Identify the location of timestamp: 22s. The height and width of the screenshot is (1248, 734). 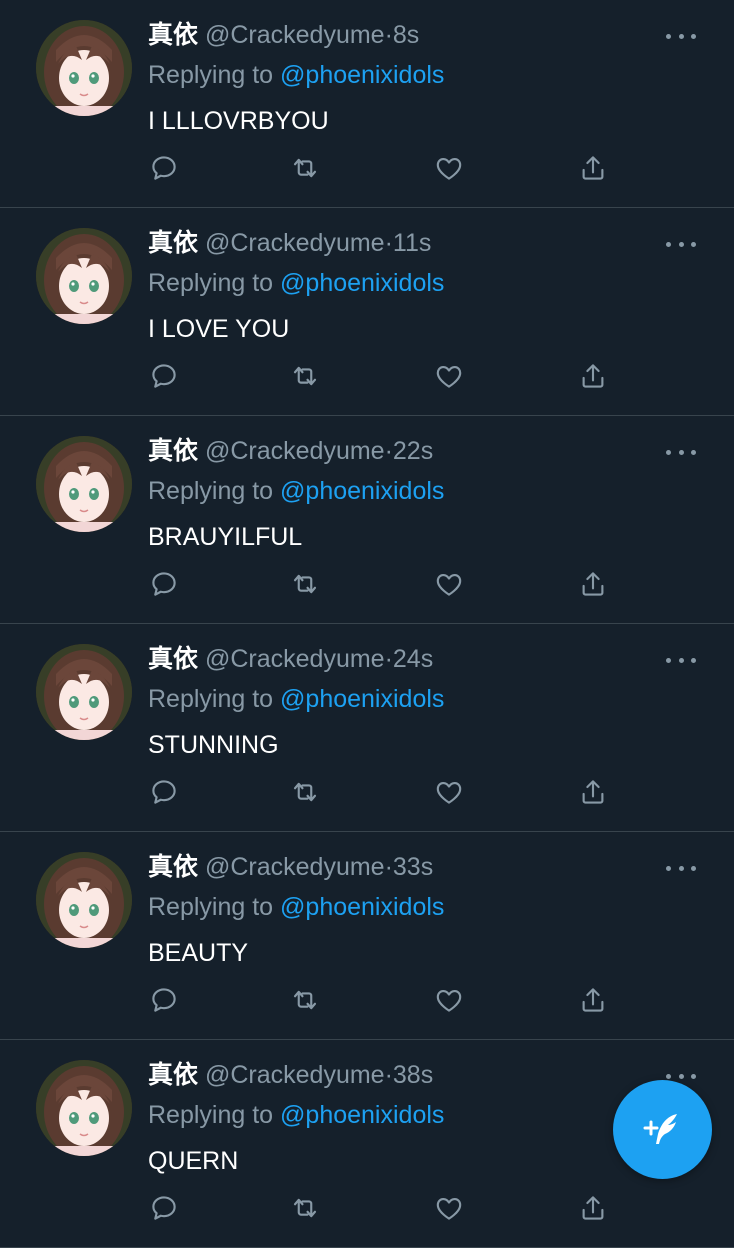
(413, 451).